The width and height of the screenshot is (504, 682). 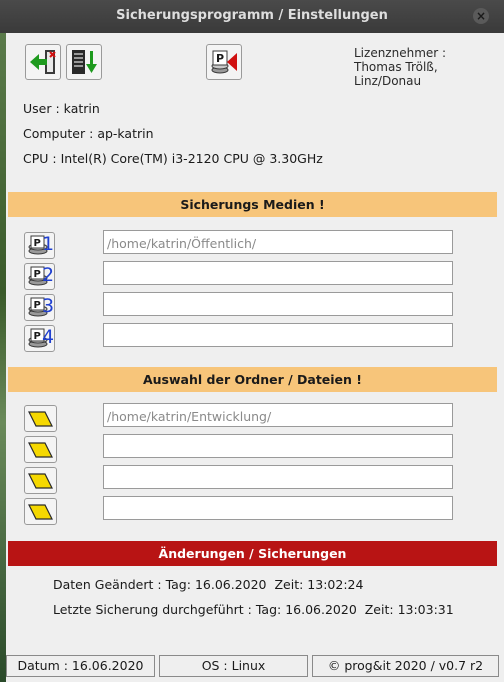 I want to click on computer-info: Computer : ap-katrin, so click(x=88, y=133).